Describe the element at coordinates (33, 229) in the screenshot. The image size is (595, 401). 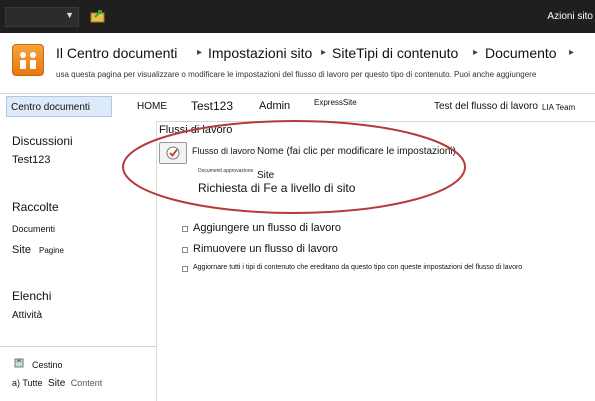
I see `nav-item-documenti: Documenti` at that location.